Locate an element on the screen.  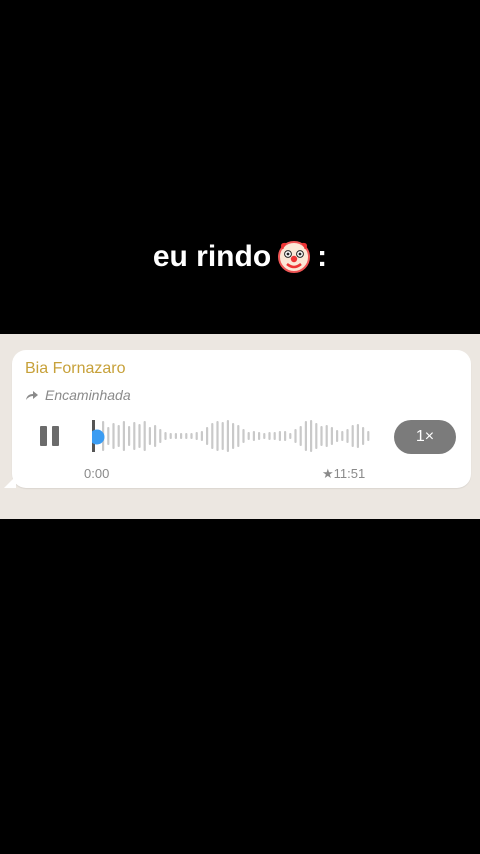
caption-suffix: : is located at coordinates (322, 256).